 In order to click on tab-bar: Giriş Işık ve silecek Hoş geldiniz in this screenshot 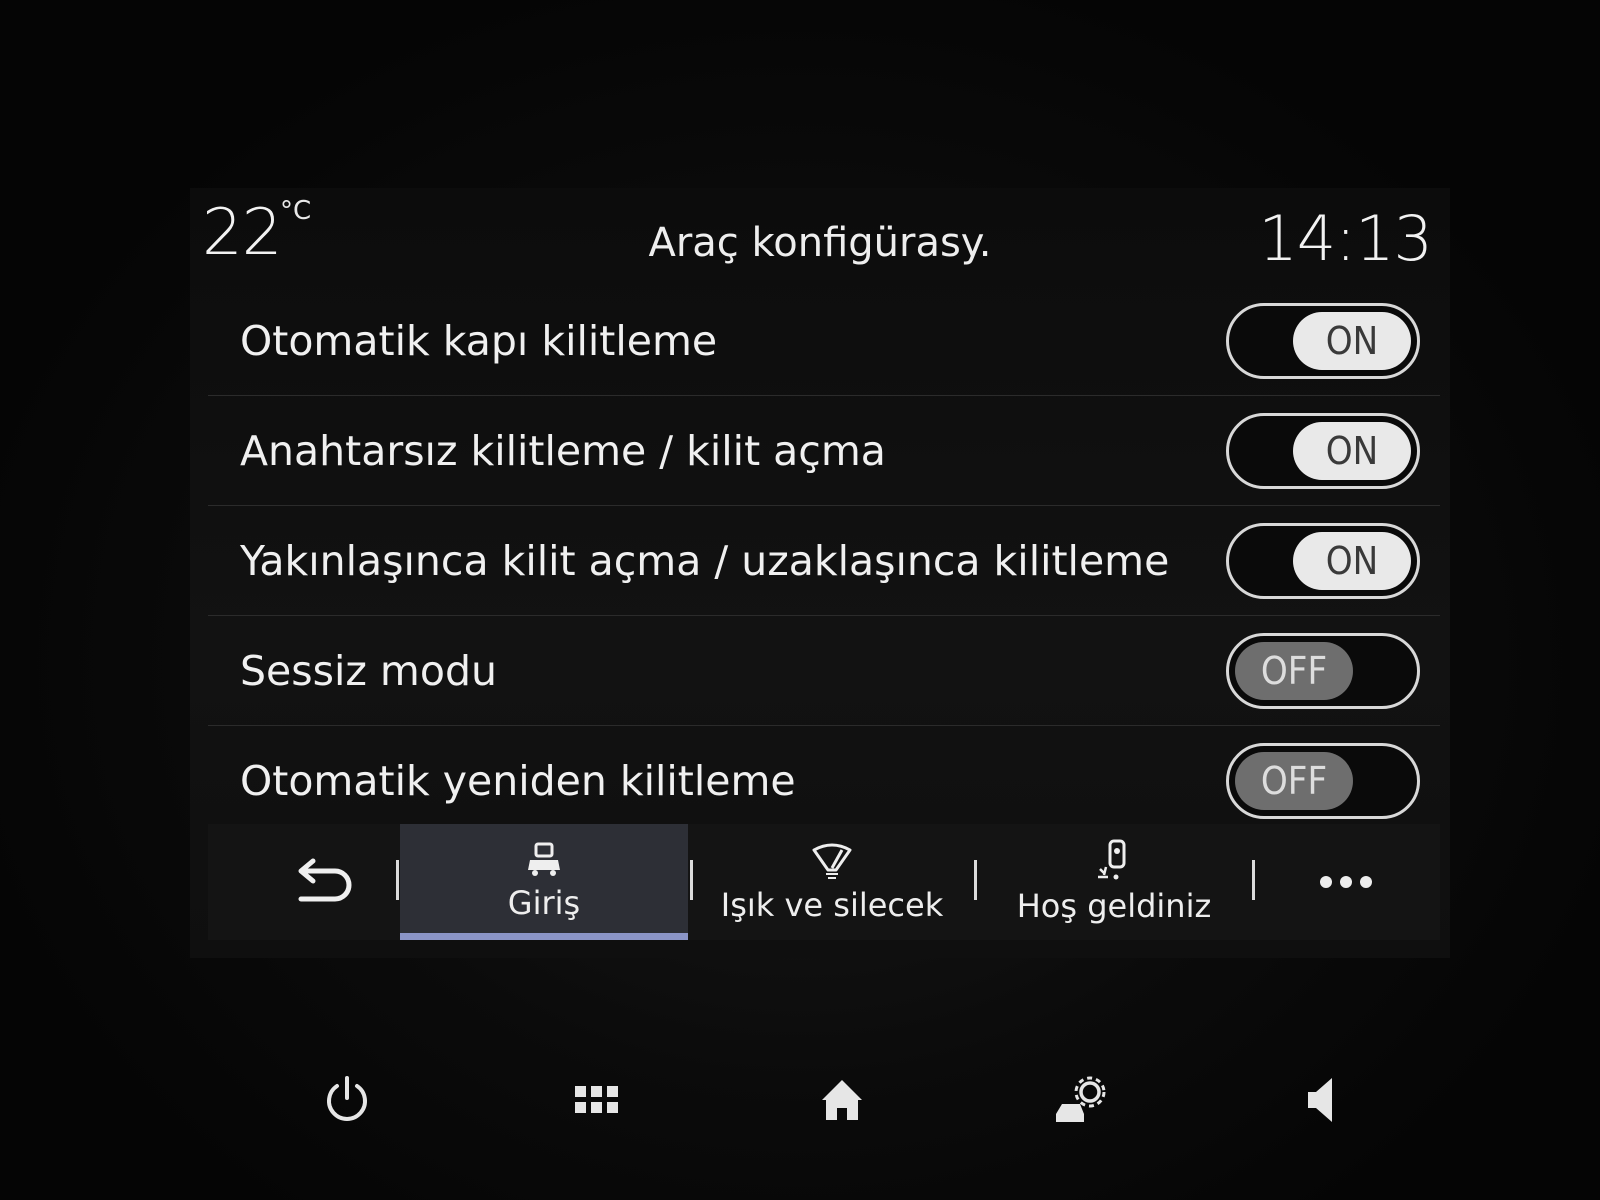, I will do `click(824, 882)`.